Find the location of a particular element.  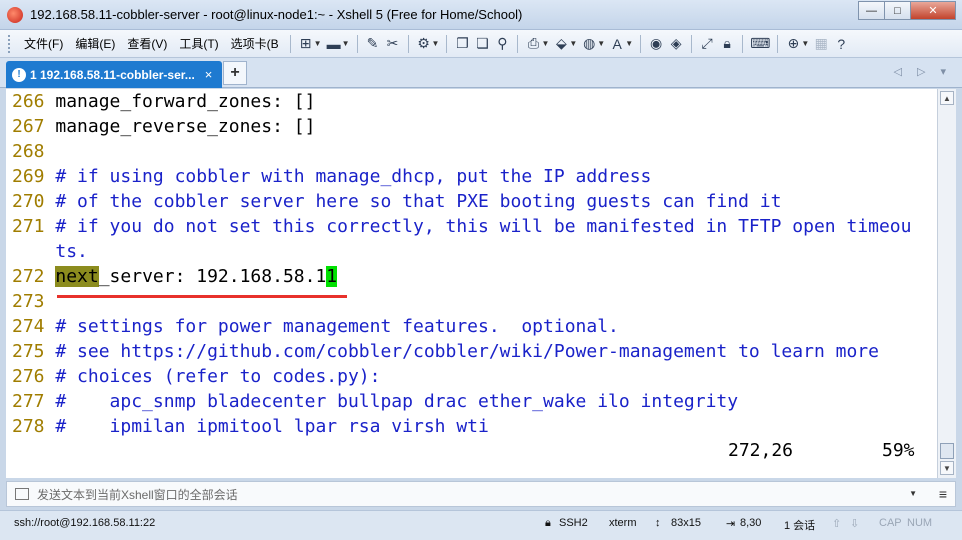

find-icon: ⚲ is located at coordinates (502, 44).